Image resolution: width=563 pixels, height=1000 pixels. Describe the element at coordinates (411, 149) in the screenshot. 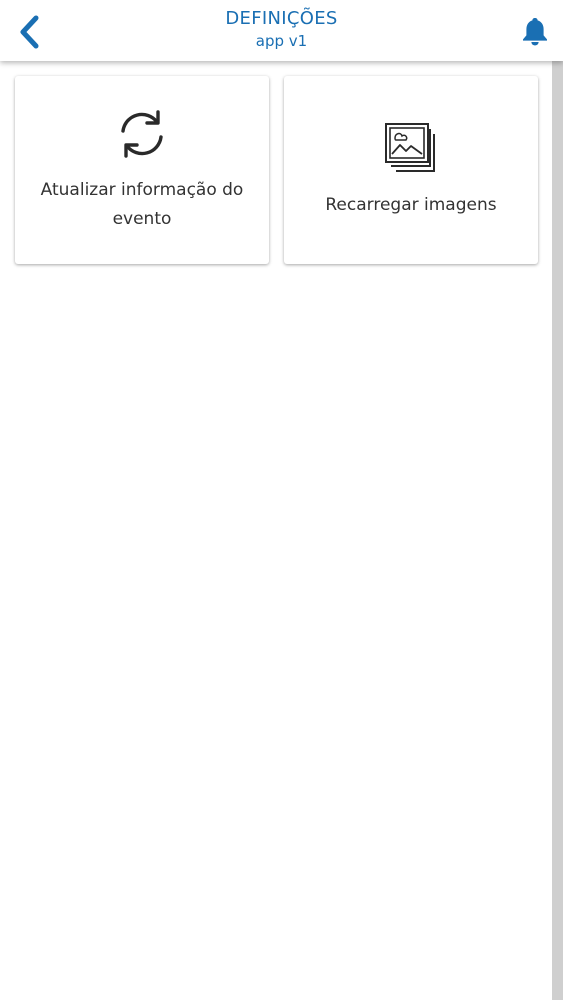

I see `images-stack-icon` at that location.